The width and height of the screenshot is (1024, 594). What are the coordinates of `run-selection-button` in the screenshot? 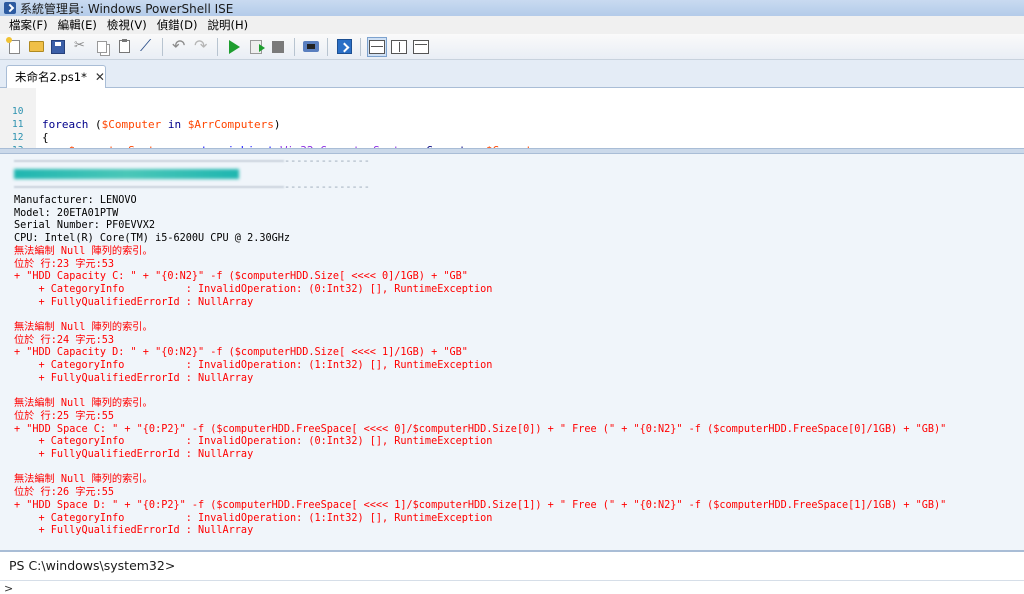 It's located at (256, 47).